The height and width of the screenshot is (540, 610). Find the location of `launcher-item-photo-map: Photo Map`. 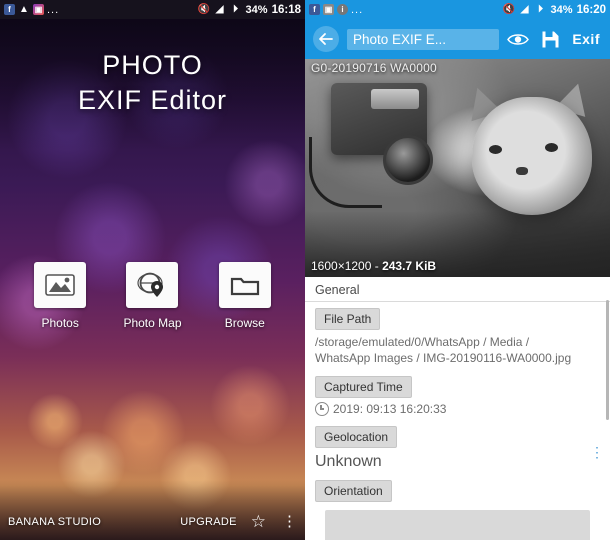

launcher-item-photo-map: Photo Map is located at coordinates (152, 296).